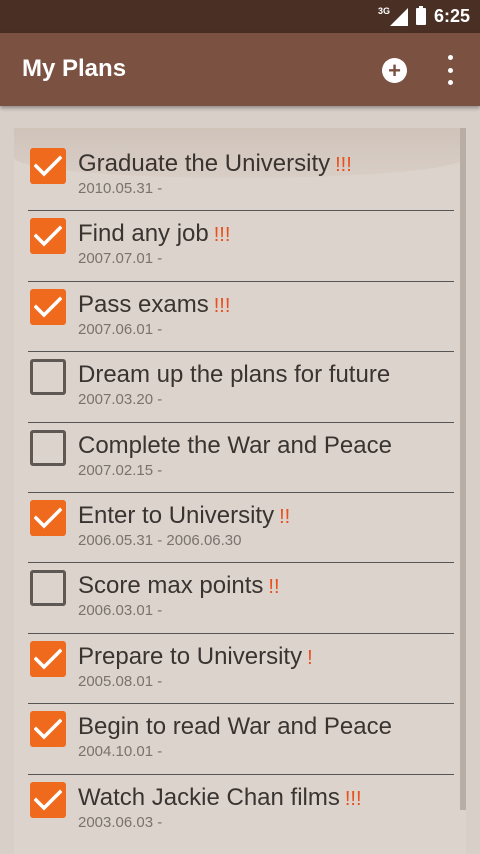 The height and width of the screenshot is (854, 480). I want to click on plan-title: Score max points!!, so click(179, 586).